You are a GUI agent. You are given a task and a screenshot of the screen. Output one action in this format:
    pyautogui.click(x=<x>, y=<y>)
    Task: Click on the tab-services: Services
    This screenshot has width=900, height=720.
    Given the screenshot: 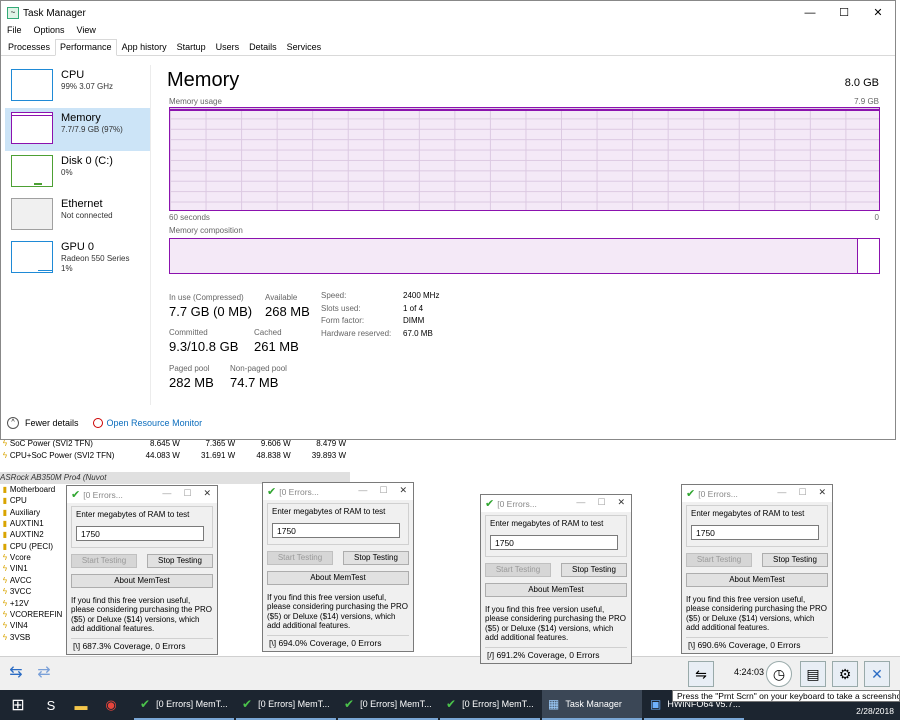 What is the action you would take?
    pyautogui.click(x=304, y=47)
    